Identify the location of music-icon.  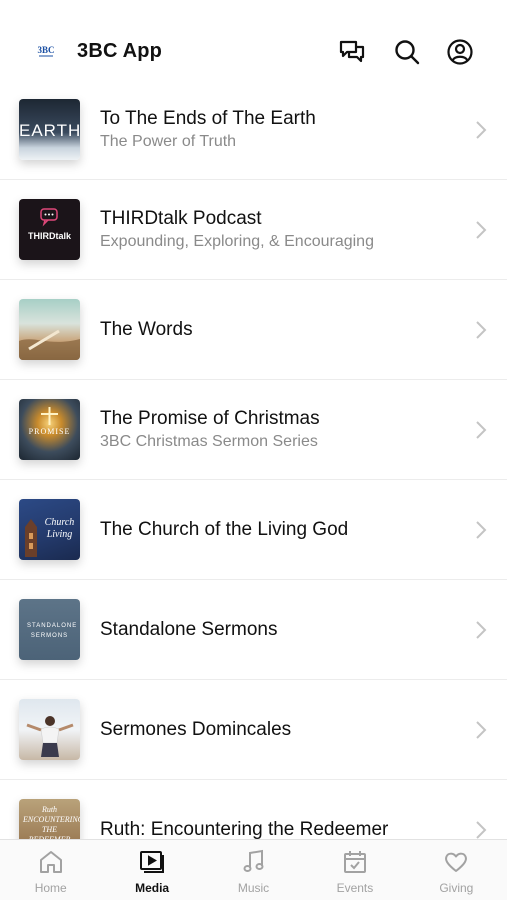
(253, 860).